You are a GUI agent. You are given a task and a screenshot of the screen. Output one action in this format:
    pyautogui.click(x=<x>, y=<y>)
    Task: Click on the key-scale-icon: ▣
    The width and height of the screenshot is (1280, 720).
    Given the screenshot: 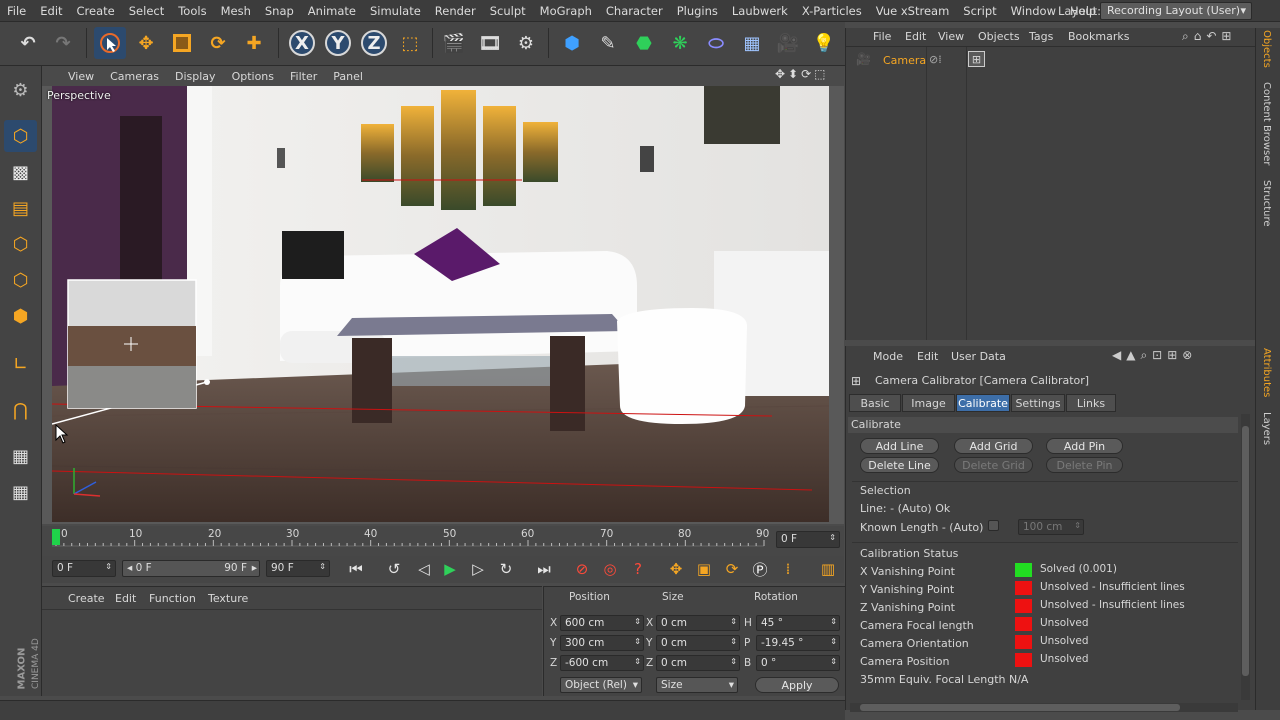 What is the action you would take?
    pyautogui.click(x=704, y=569)
    